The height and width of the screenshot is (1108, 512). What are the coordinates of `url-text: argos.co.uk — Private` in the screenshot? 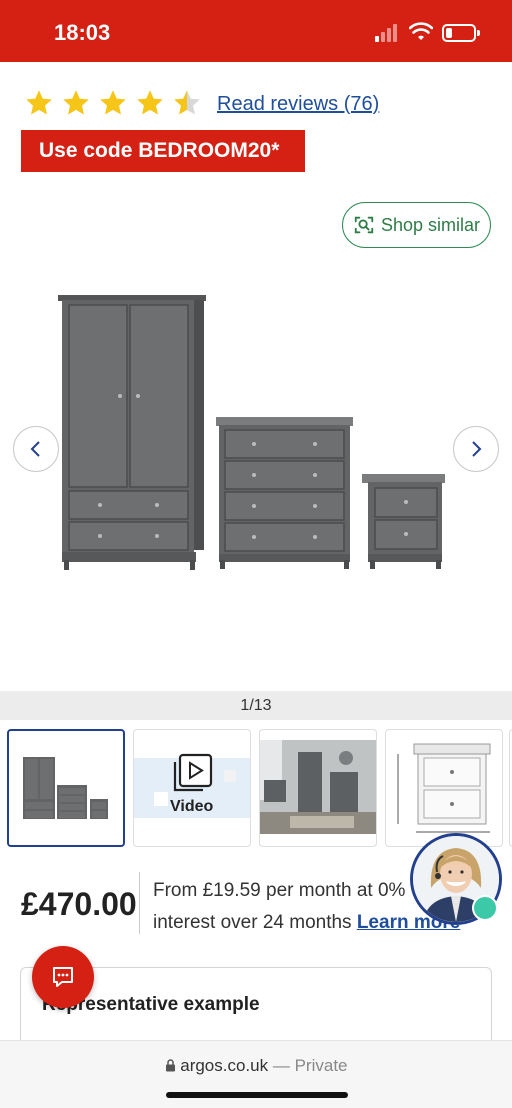 It's located at (256, 1066).